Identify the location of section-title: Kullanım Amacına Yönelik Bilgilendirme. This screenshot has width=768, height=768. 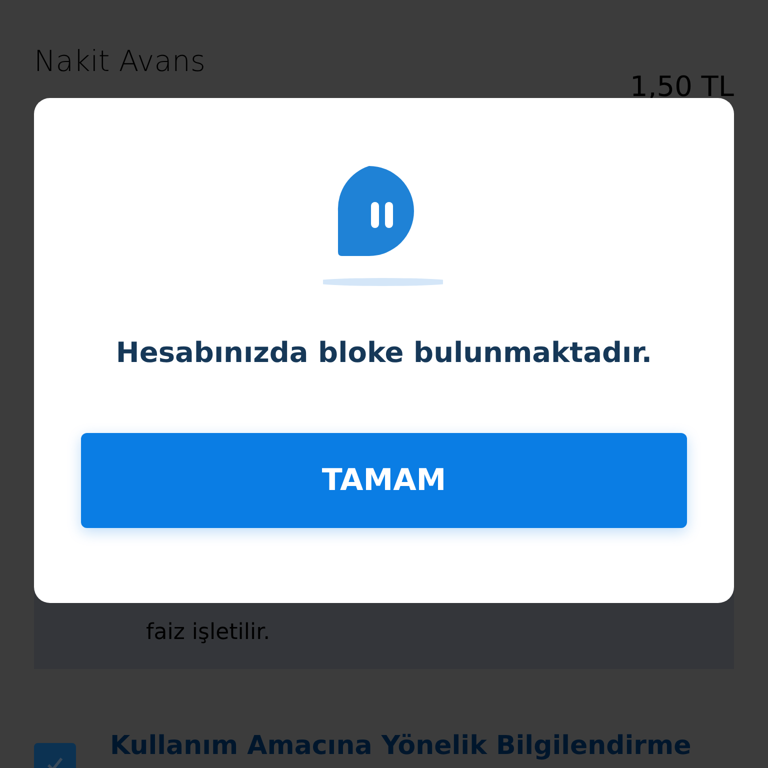
(401, 746).